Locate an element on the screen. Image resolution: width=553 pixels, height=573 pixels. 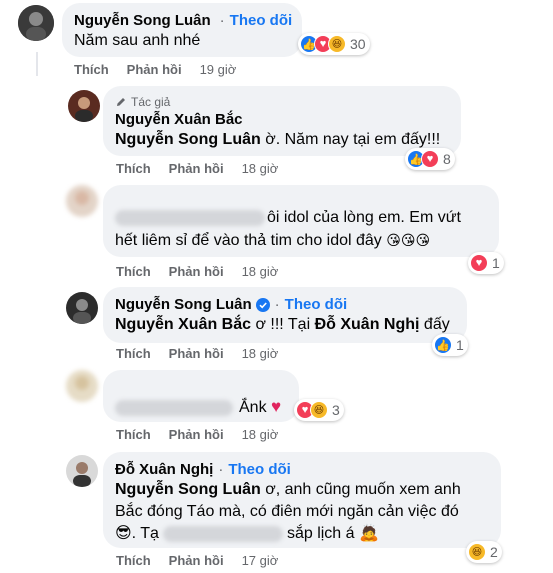
comment-text-body: sắp lịch á is located at coordinates (320, 533).